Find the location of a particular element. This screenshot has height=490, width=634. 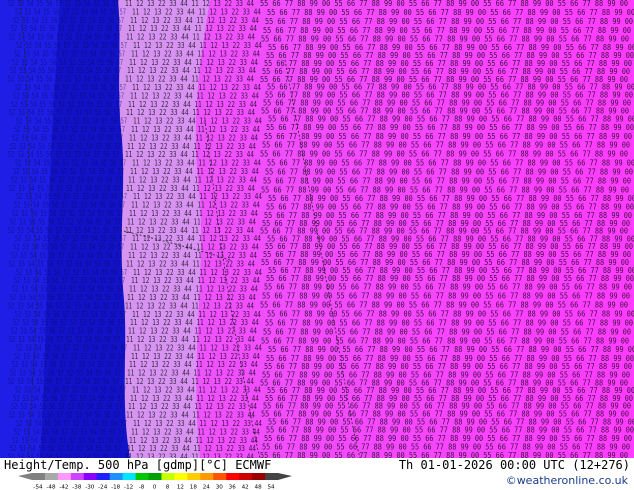

legend-tick-label: -54 is located at coordinates (38, 487).